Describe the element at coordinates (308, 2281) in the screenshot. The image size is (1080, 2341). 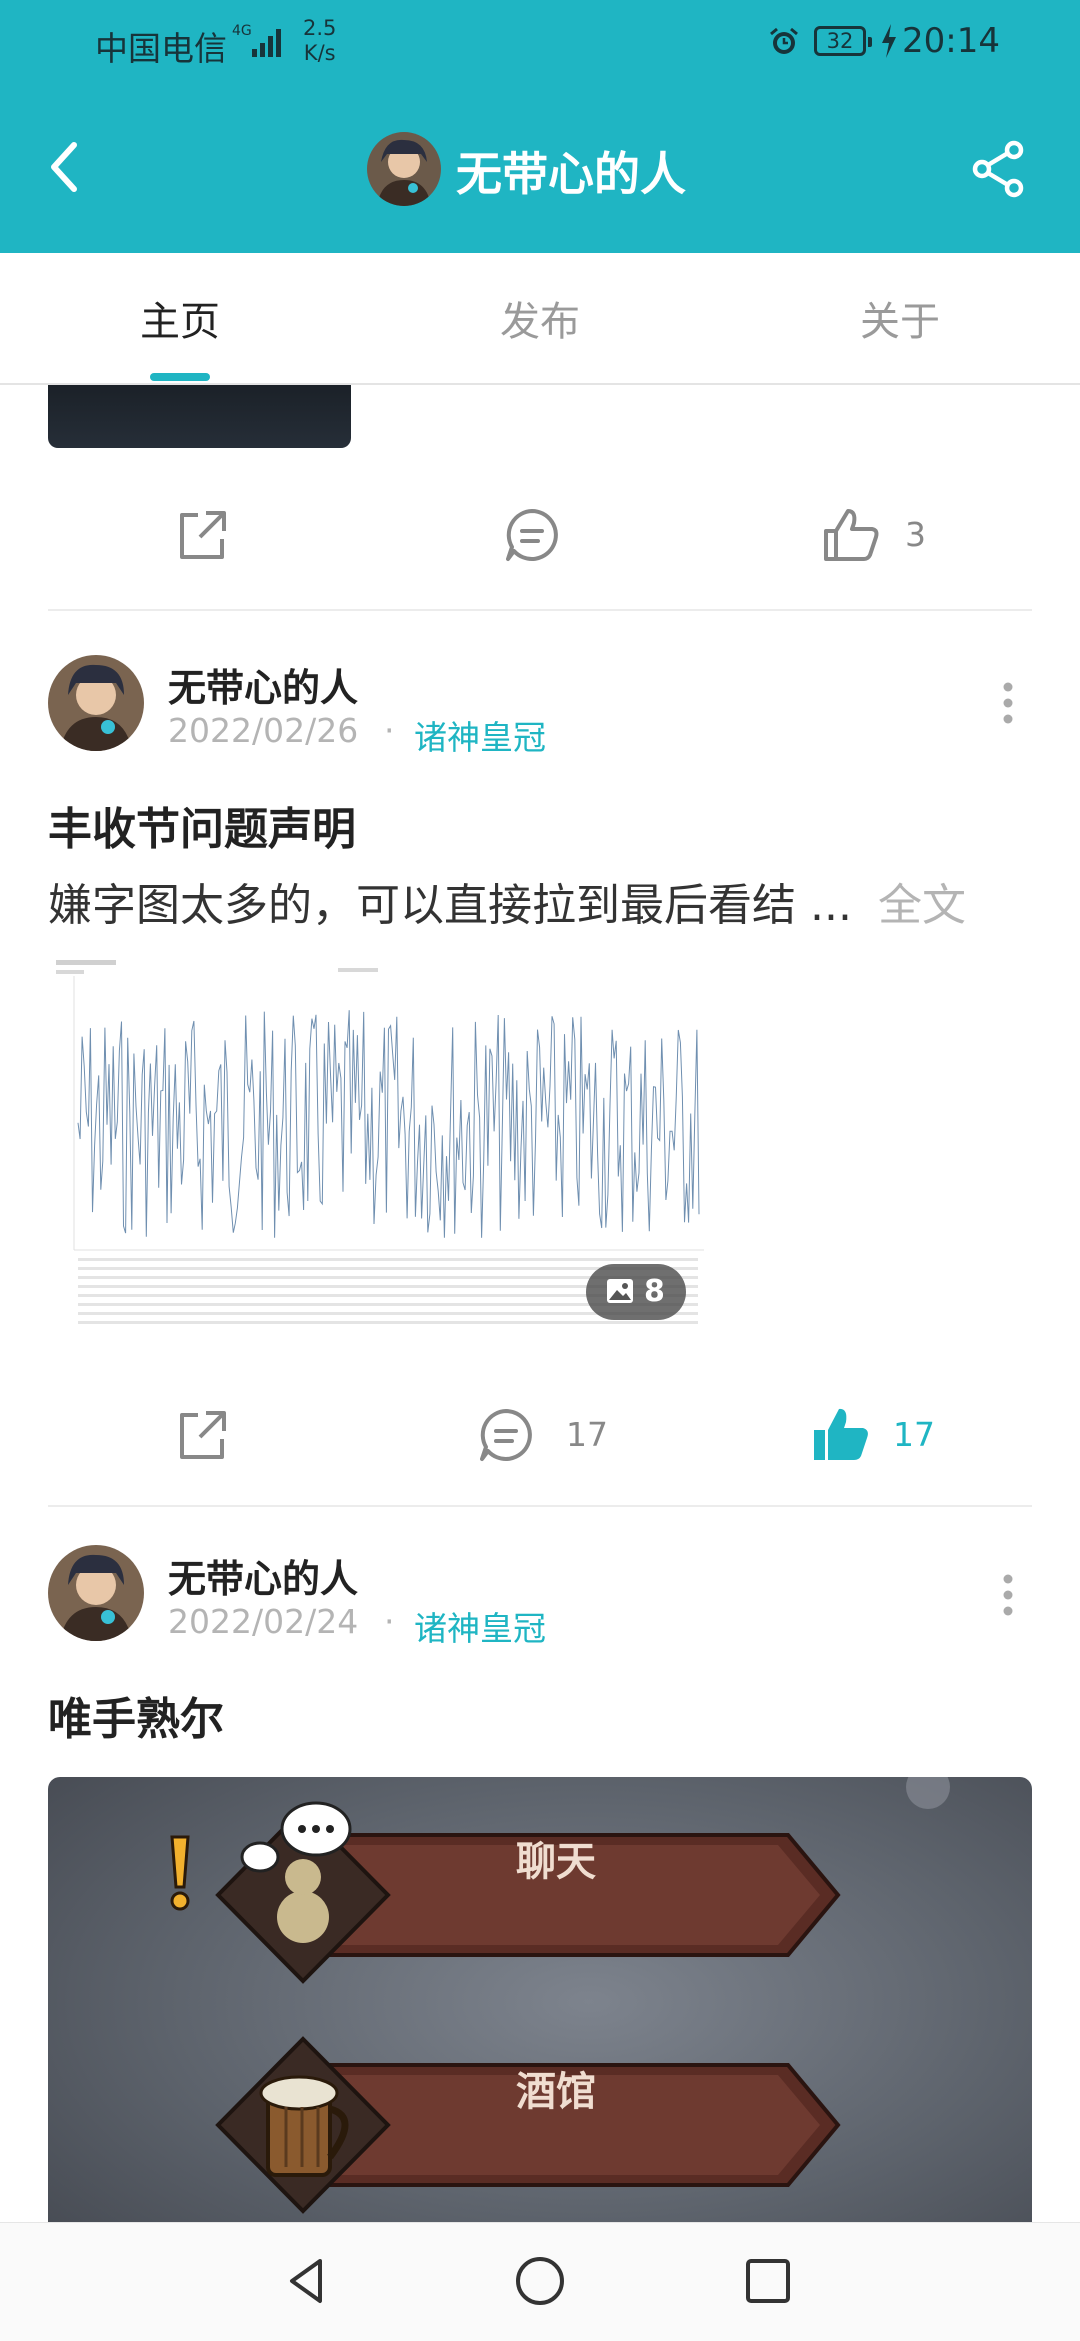
I see `nav-back-icon` at that location.